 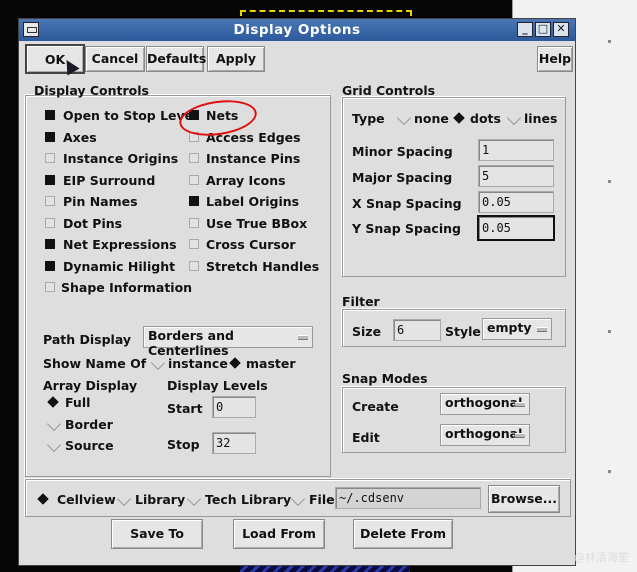 I want to click on minor-spacing-input, so click(x=516, y=150).